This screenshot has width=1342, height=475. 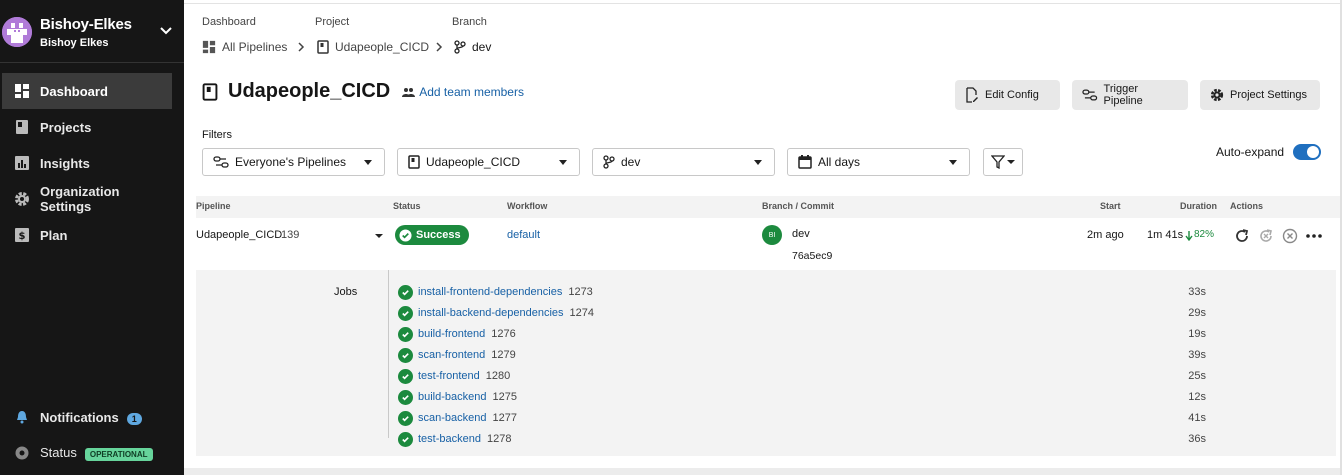 I want to click on chevron-down-icon, so click(x=166, y=31).